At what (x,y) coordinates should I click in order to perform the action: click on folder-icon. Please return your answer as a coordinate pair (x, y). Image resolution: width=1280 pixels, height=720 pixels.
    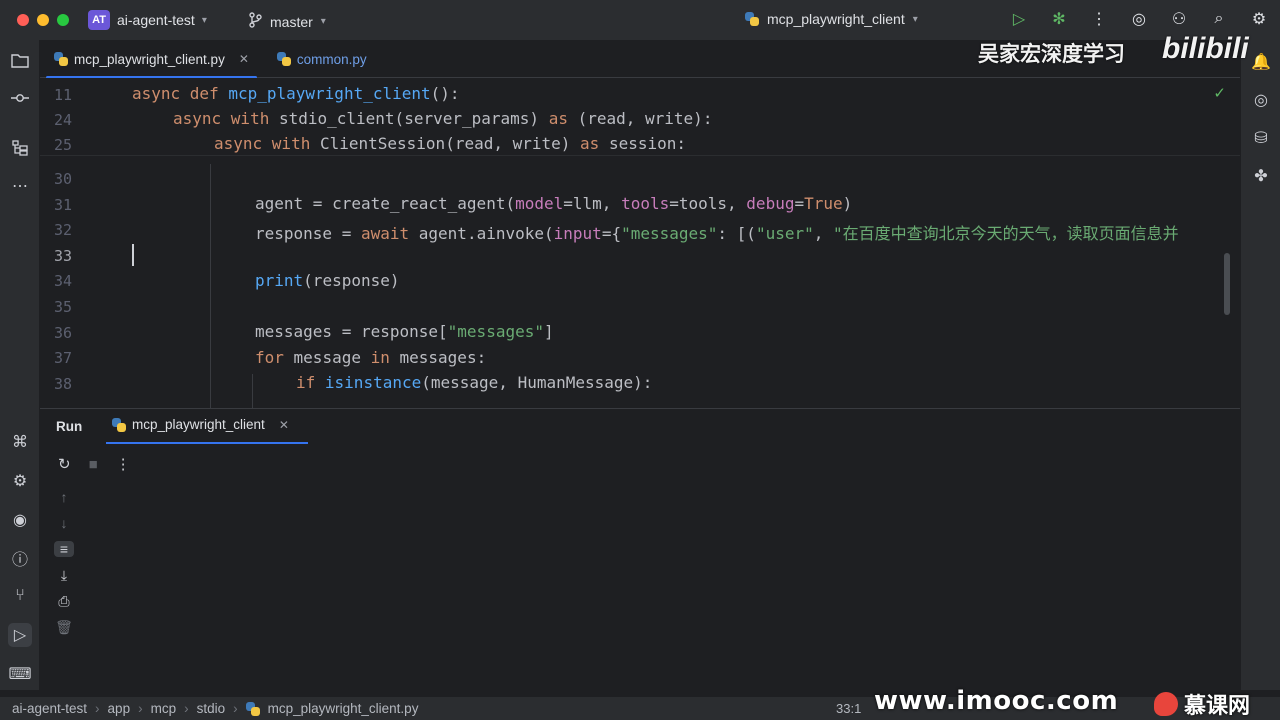
    Looking at the image, I should click on (20, 60).